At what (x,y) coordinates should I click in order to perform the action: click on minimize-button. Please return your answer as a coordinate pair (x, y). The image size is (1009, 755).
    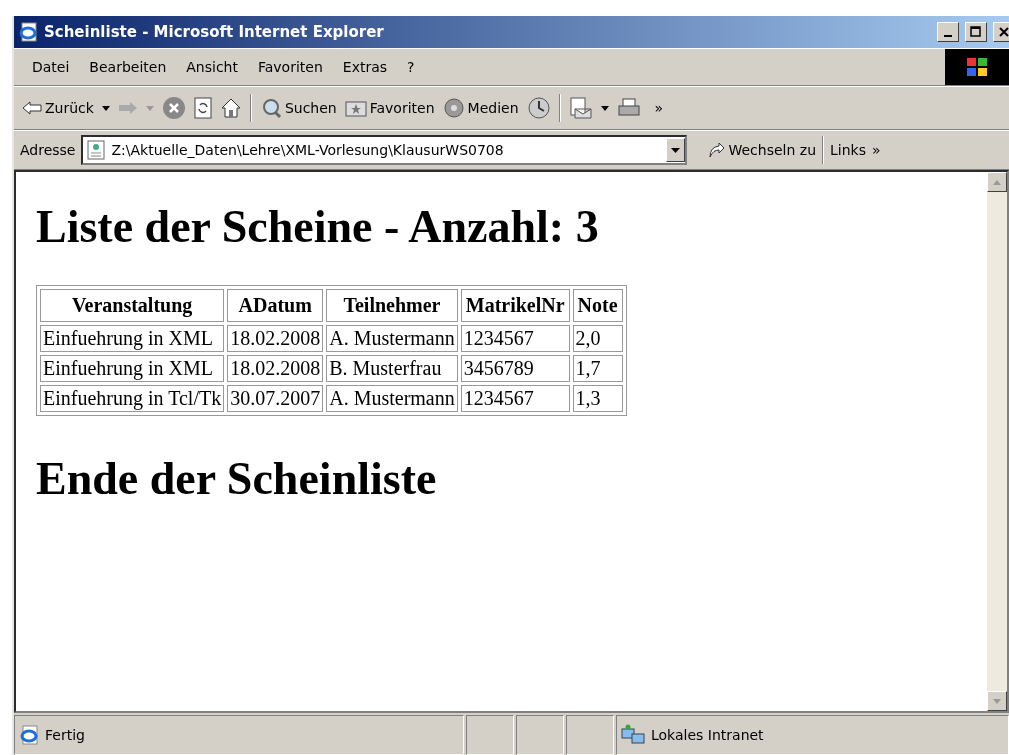
    Looking at the image, I should click on (948, 32).